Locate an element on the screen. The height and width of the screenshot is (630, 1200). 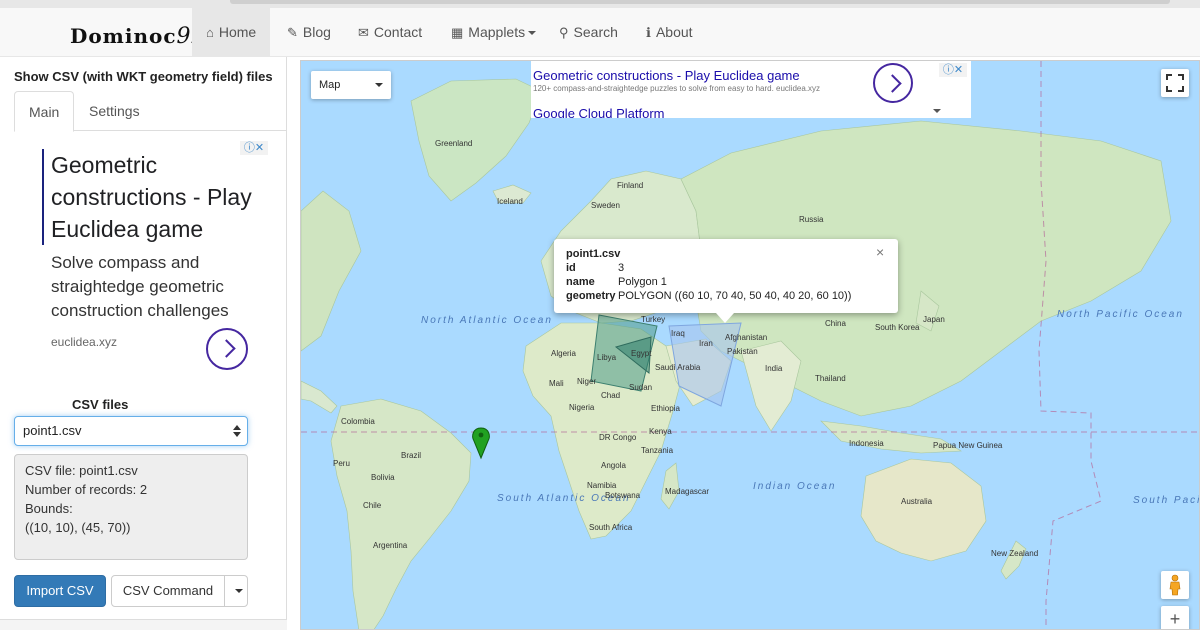
csv-command-button: CSV Command is located at coordinates (168, 591).